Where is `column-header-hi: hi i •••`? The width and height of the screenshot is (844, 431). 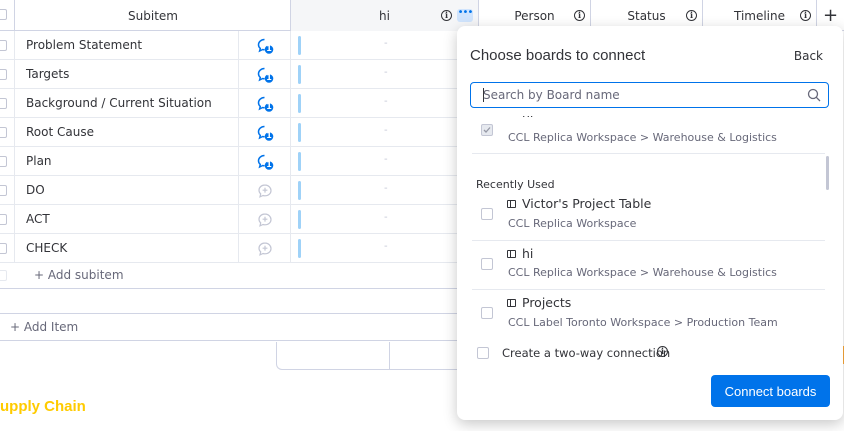
column-header-hi: hi i ••• is located at coordinates (384, 15).